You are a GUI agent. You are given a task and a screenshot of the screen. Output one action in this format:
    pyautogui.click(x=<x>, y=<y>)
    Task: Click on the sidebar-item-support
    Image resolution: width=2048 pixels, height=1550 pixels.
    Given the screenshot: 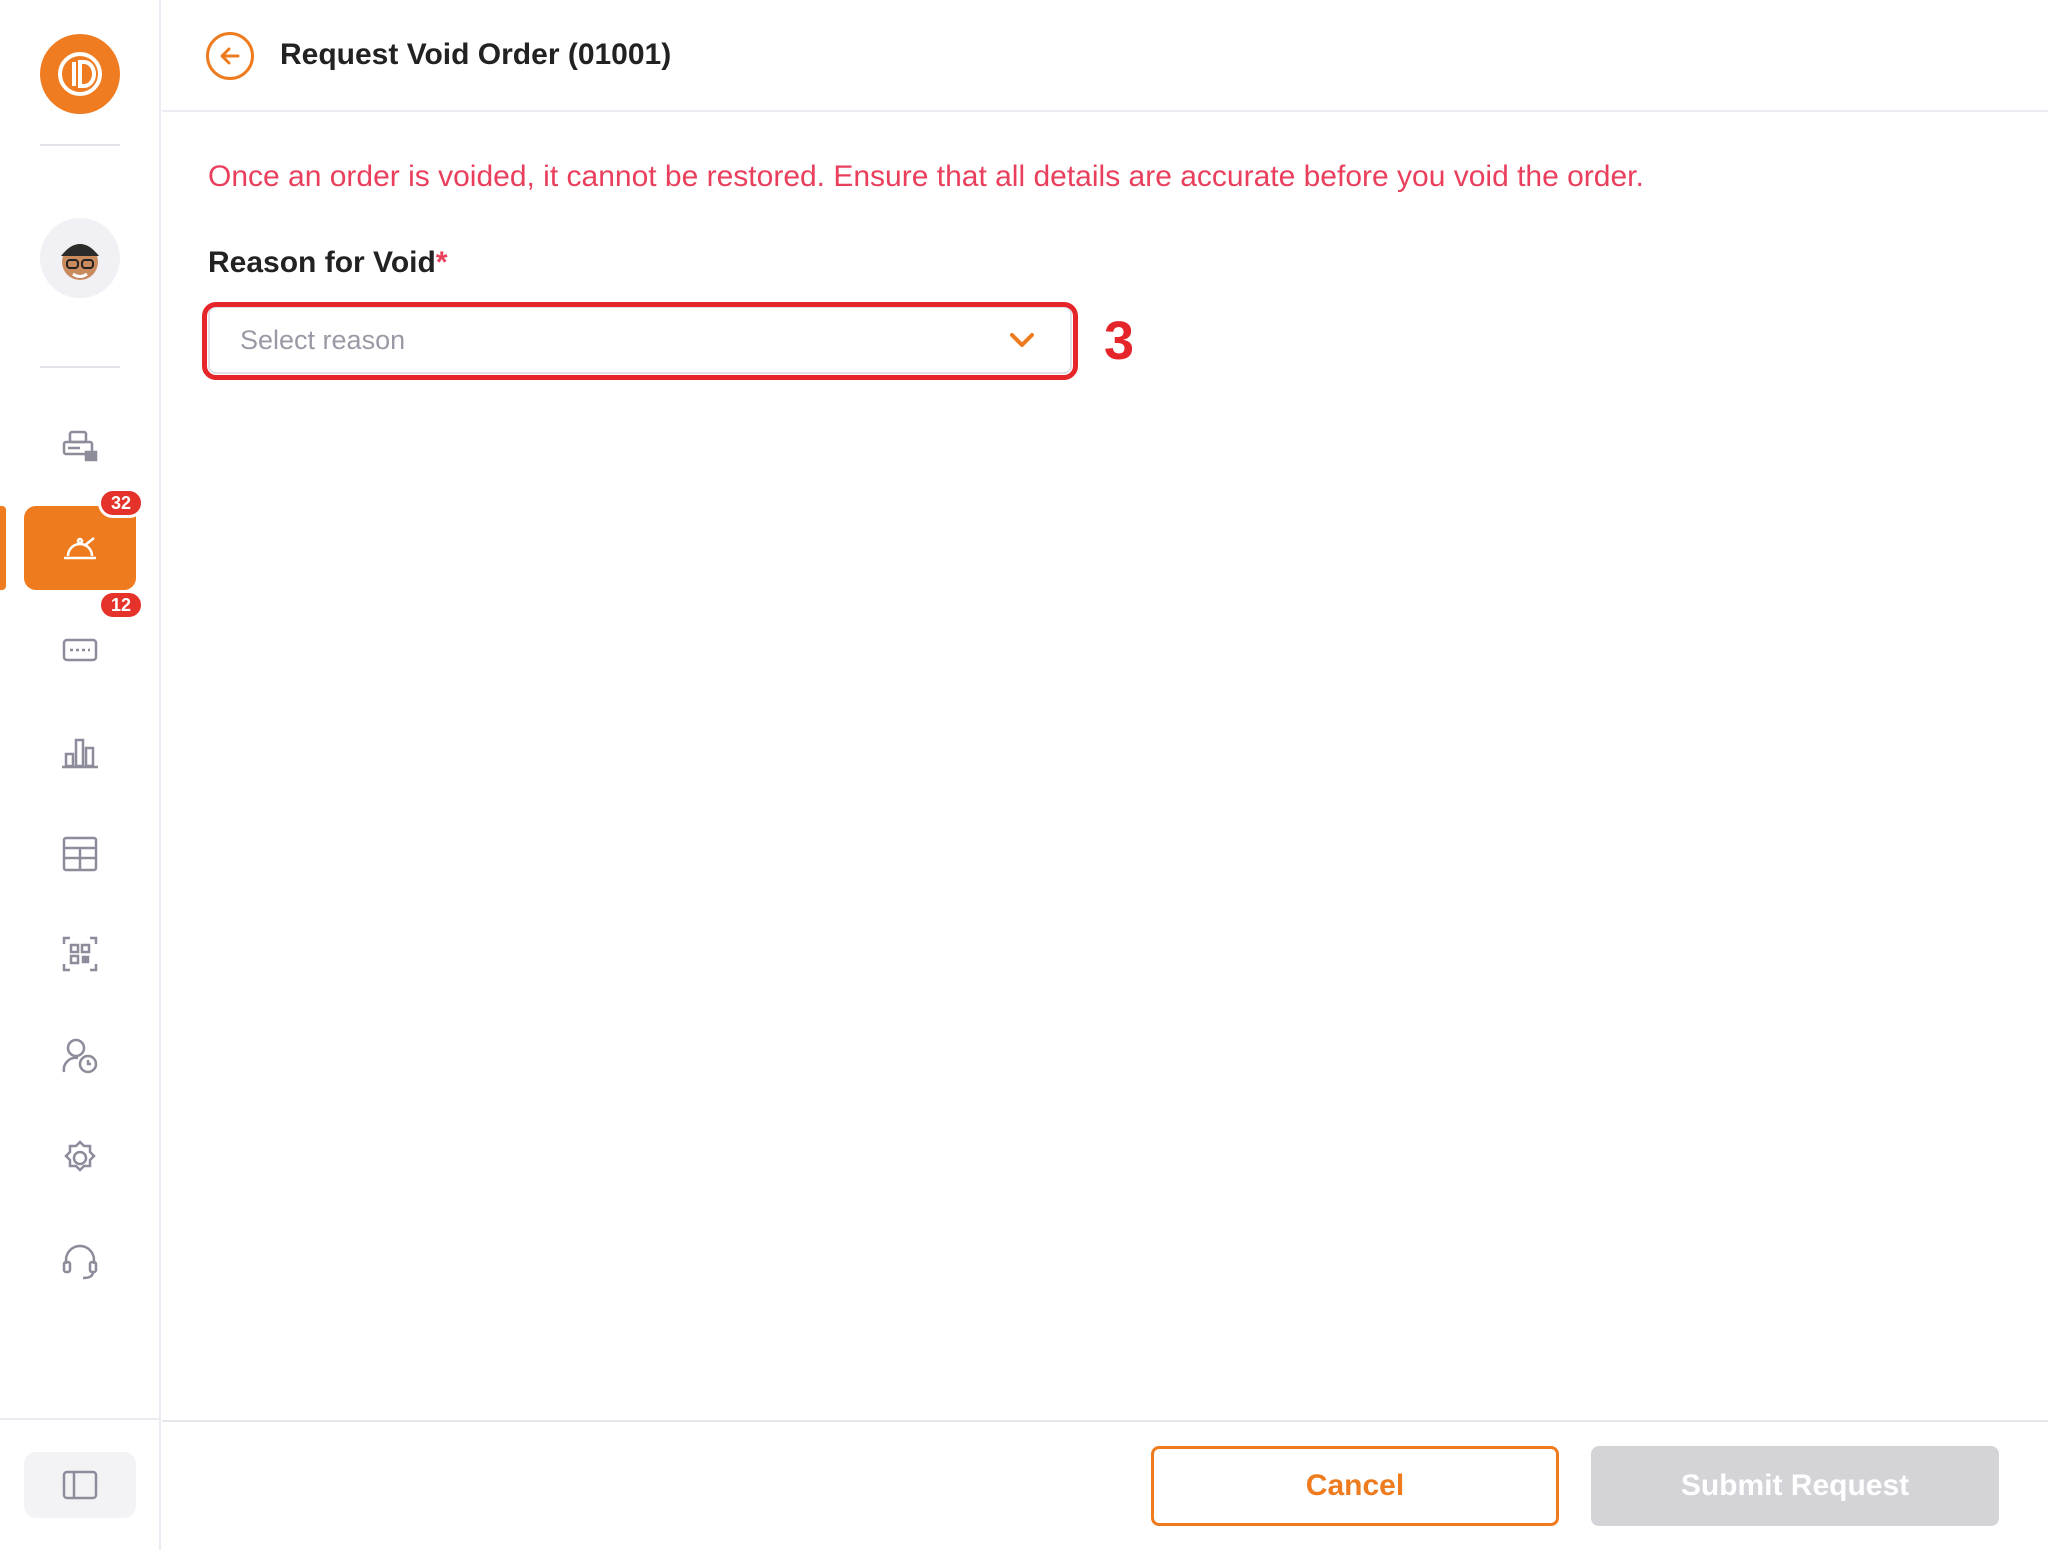 What is the action you would take?
    pyautogui.click(x=80, y=1260)
    